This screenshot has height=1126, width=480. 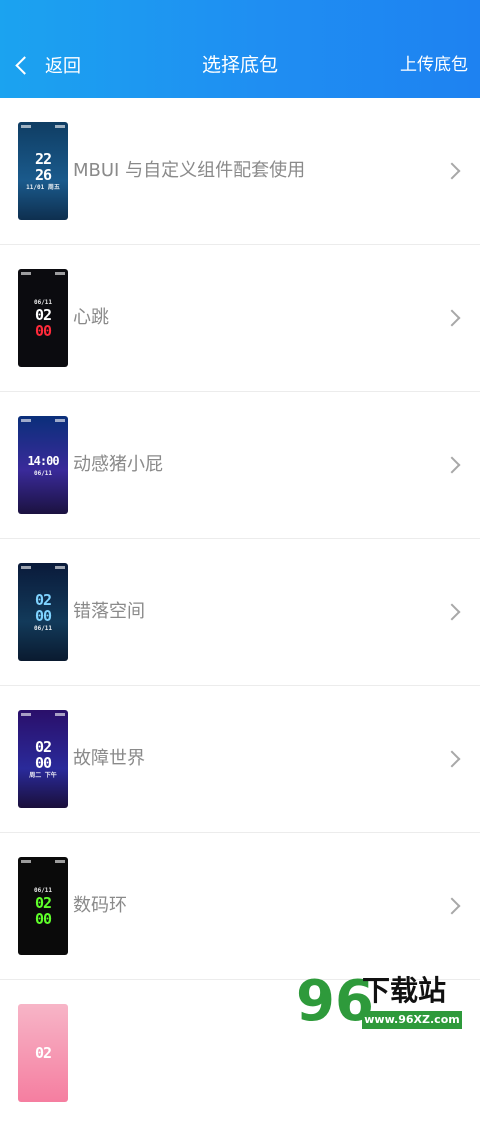 I want to click on watchface-thumbnail: 22 26 11/01 周五, so click(x=43, y=171).